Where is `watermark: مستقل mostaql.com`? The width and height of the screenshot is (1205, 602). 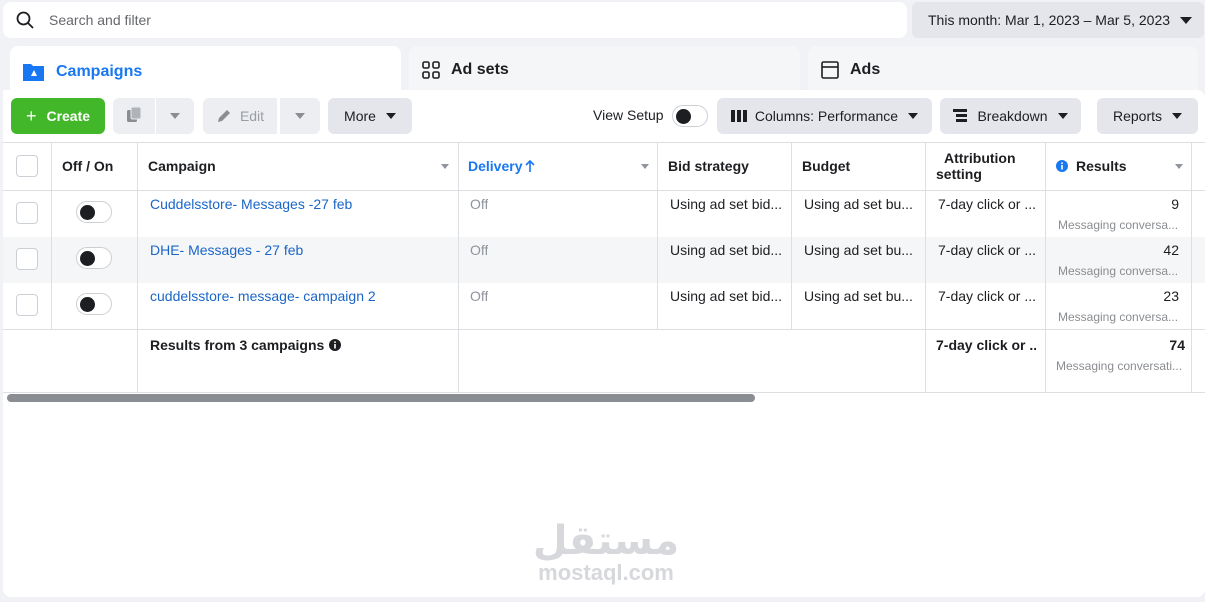 watermark: مستقل mostaql.com is located at coordinates (606, 552).